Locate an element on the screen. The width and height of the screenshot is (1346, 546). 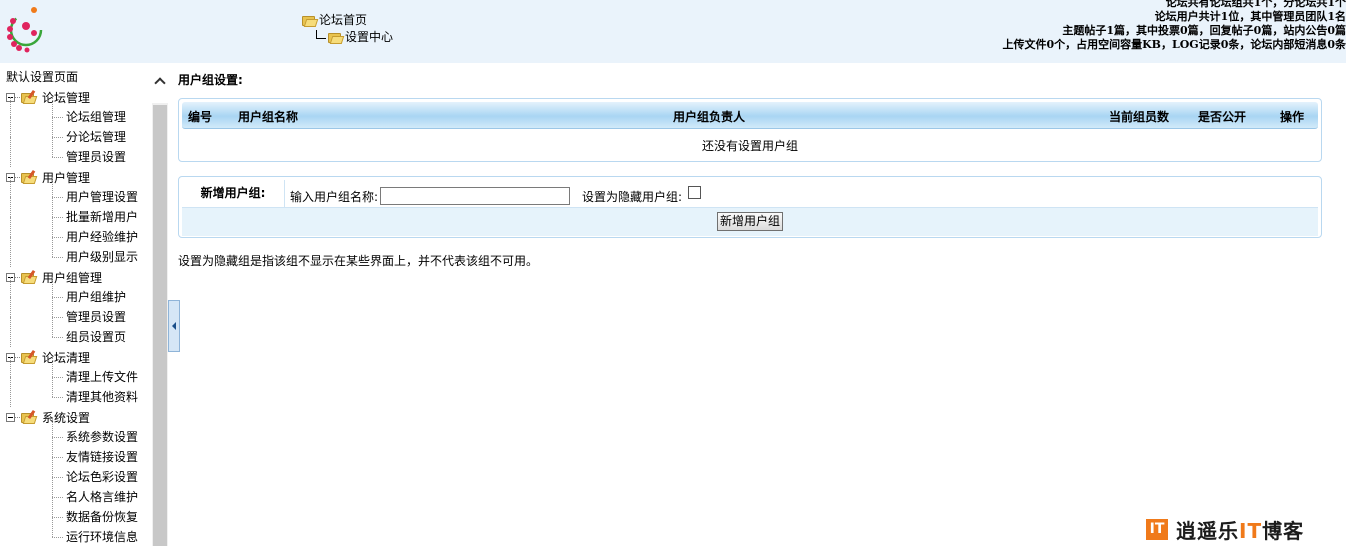
sidebar-item: 论坛色彩设置 is located at coordinates (76, 472).